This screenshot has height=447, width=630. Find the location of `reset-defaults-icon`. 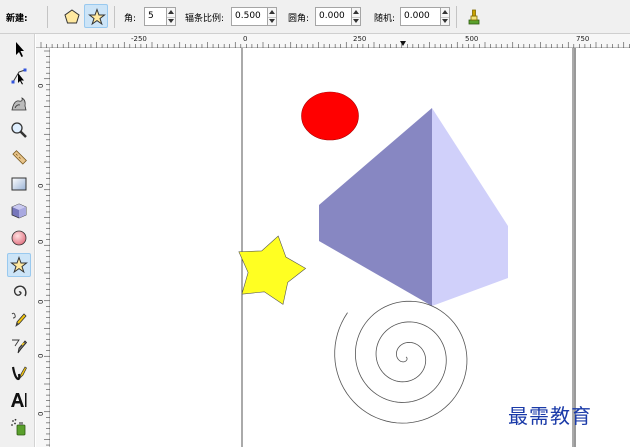

reset-defaults-icon is located at coordinates (474, 17).